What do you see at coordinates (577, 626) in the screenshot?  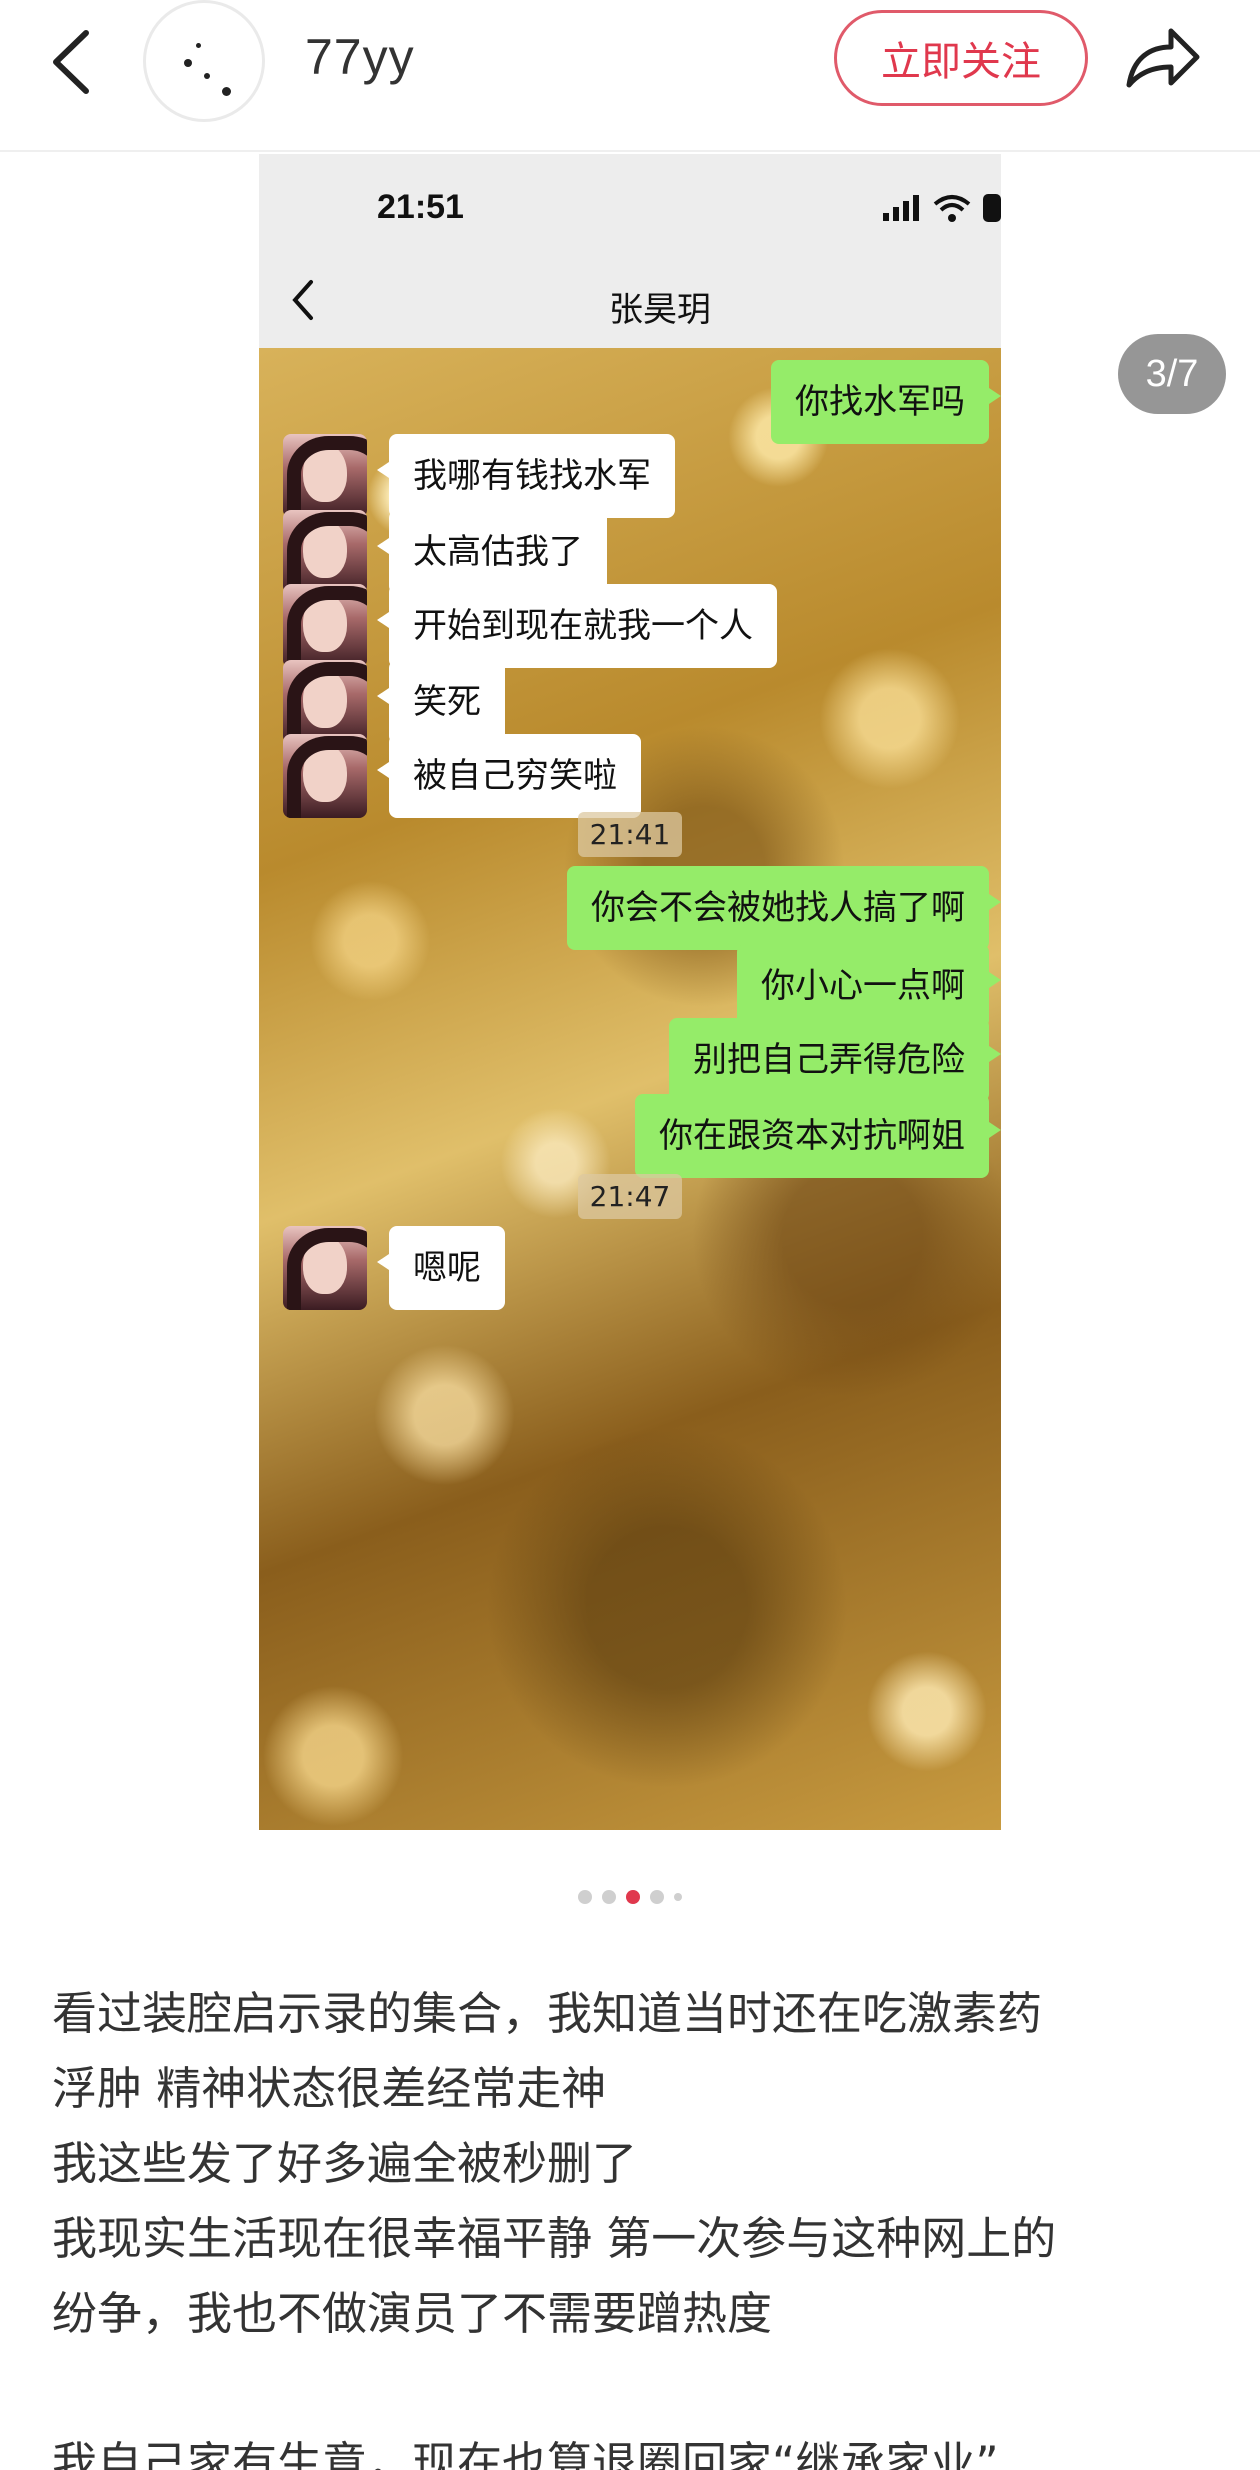 I see `message-bubble: 开始到现在就我一个人` at bounding box center [577, 626].